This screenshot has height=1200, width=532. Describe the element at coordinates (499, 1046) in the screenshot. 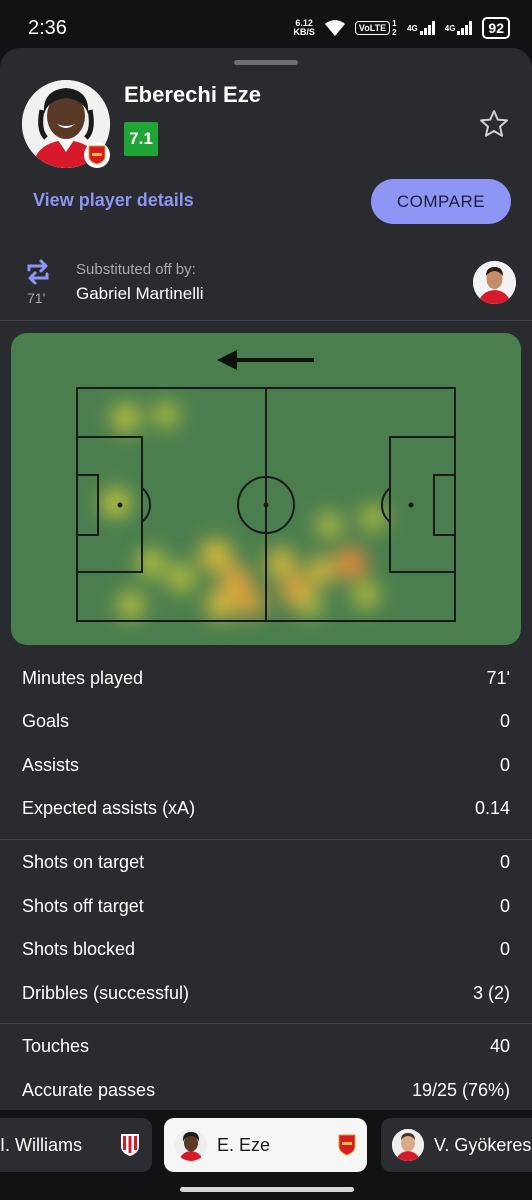

I see `stat-value: 40` at that location.